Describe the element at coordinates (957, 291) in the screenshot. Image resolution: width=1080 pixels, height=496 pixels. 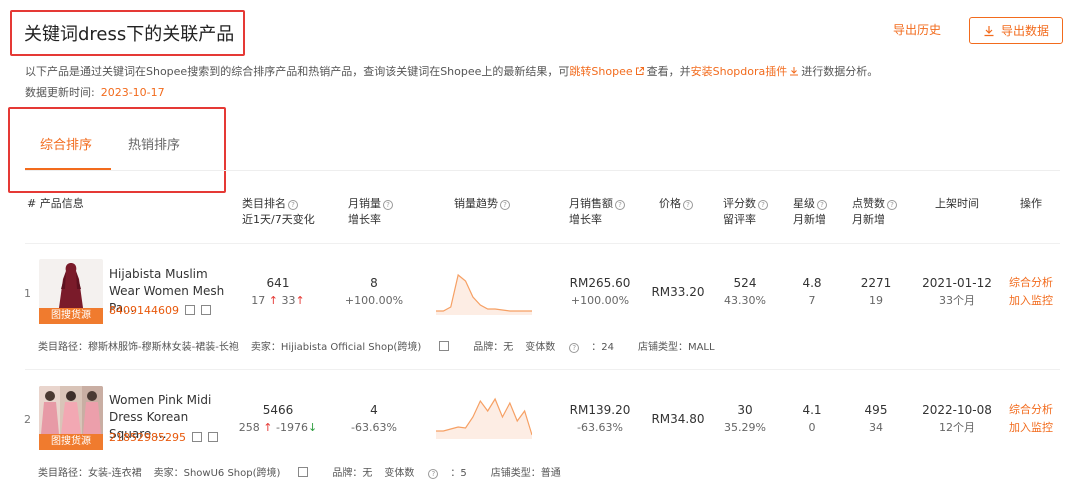
I see `listed-time: 2021-01-12 33个月` at that location.